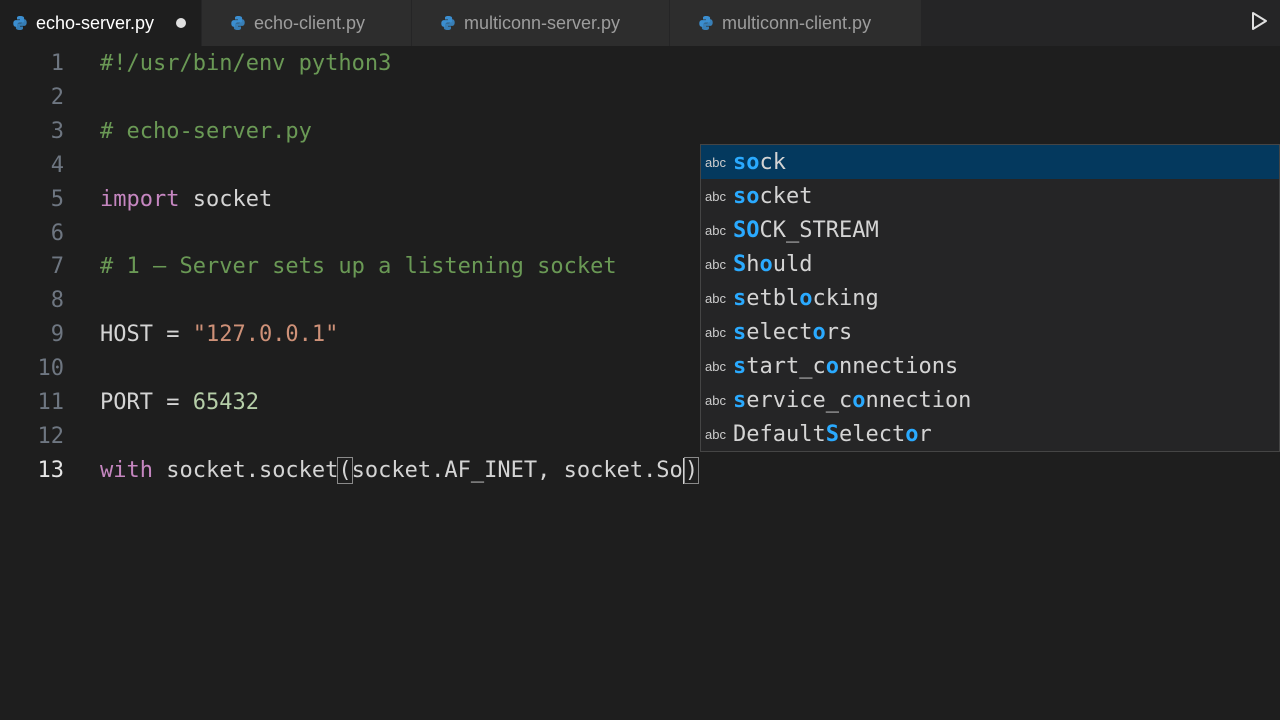 This screenshot has width=1280, height=720. What do you see at coordinates (226, 199) in the screenshot?
I see `code-token: socket` at bounding box center [226, 199].